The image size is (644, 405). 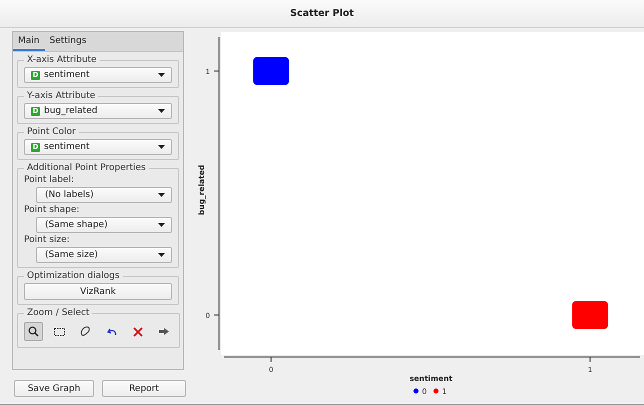 What do you see at coordinates (86, 168) in the screenshot?
I see `group-title: Additional Point Properties` at bounding box center [86, 168].